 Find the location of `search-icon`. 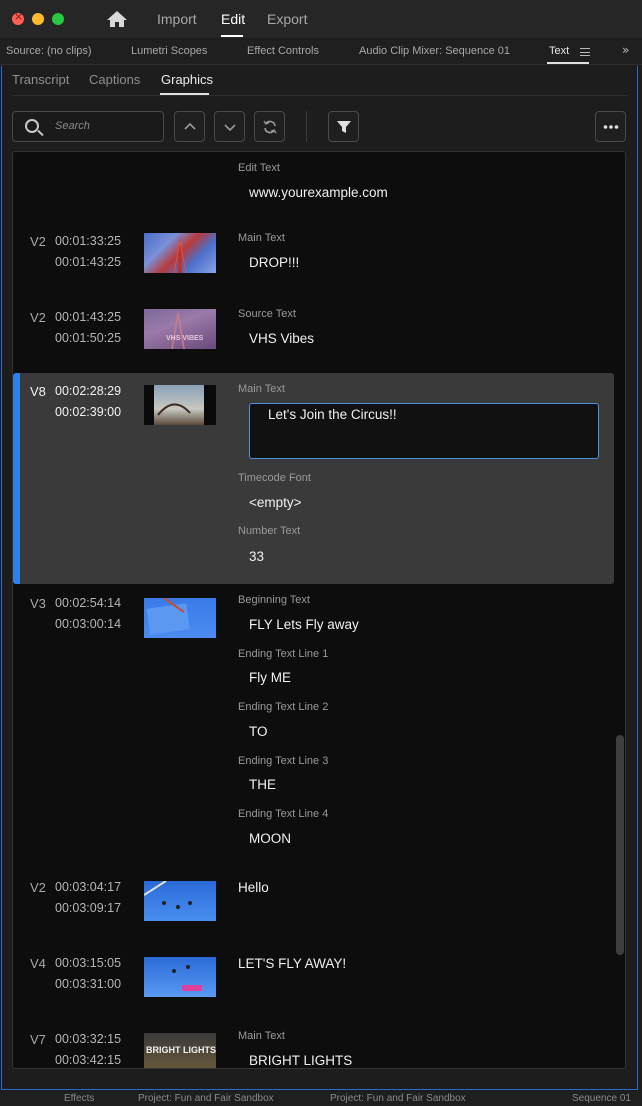

search-icon is located at coordinates (32, 126).